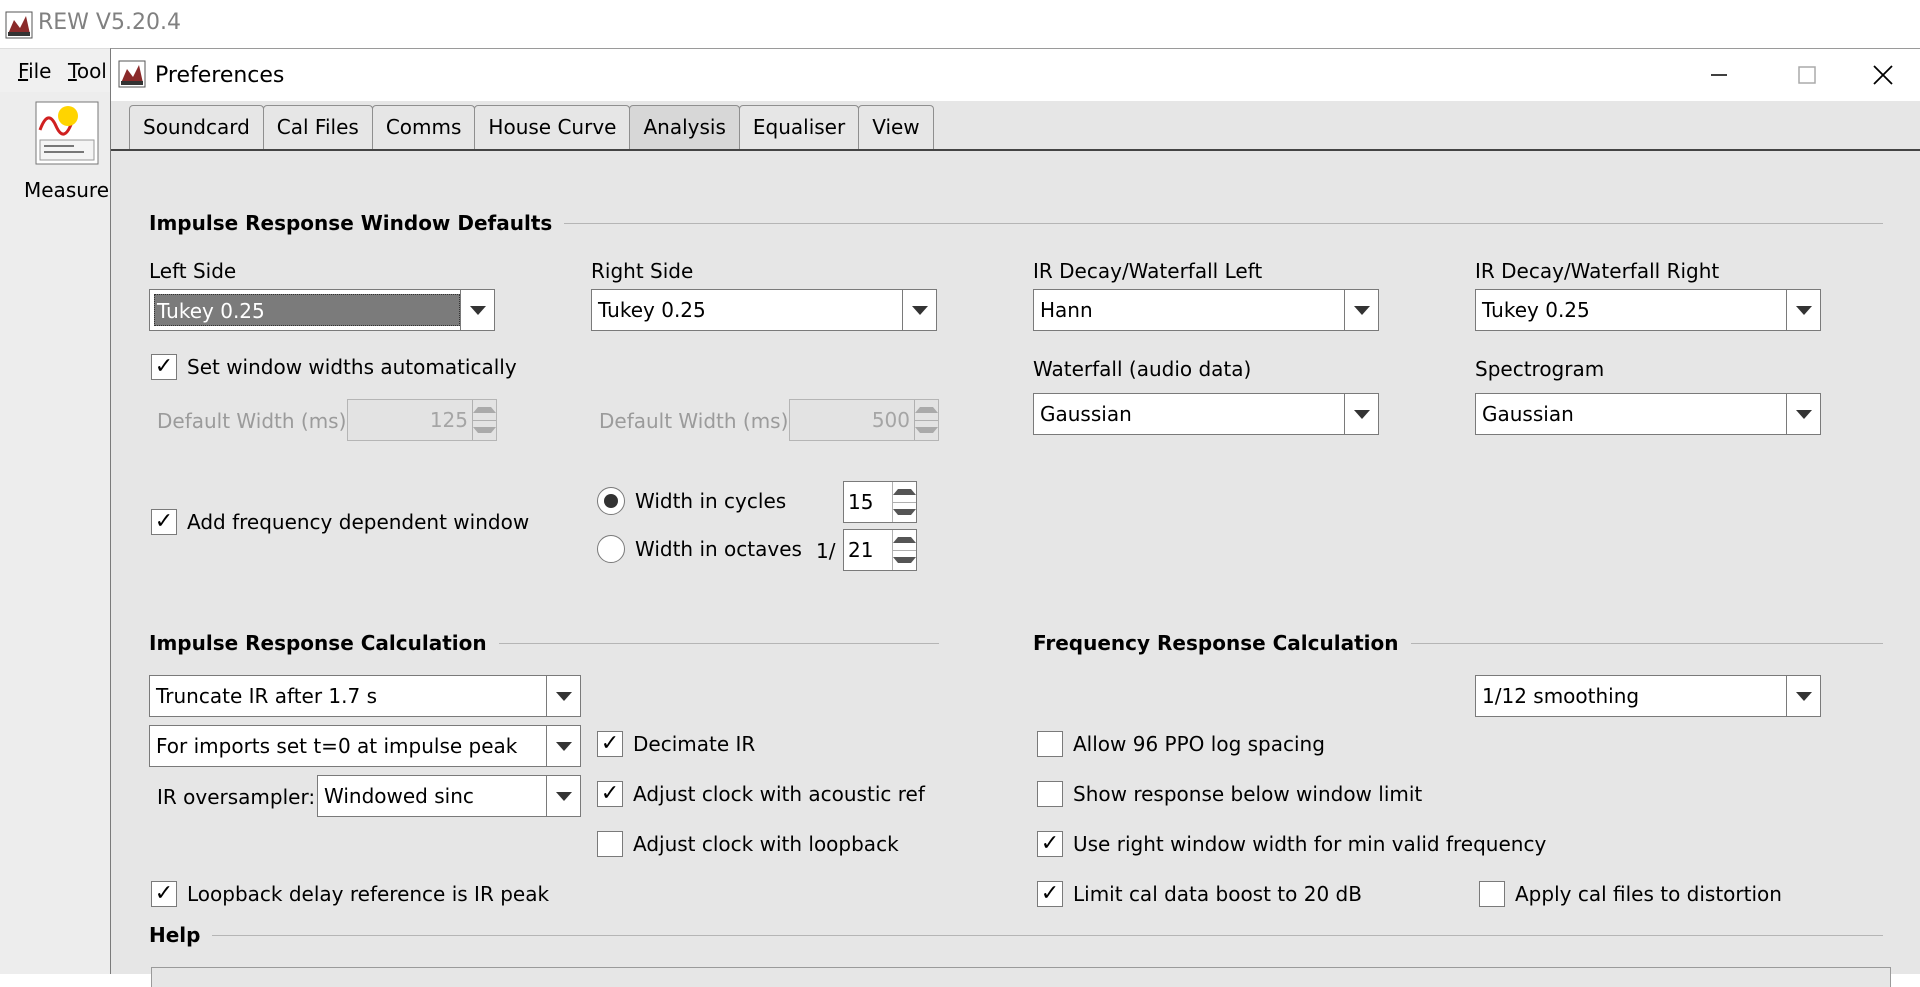  I want to click on octaves-prefix: 1/, so click(826, 551).